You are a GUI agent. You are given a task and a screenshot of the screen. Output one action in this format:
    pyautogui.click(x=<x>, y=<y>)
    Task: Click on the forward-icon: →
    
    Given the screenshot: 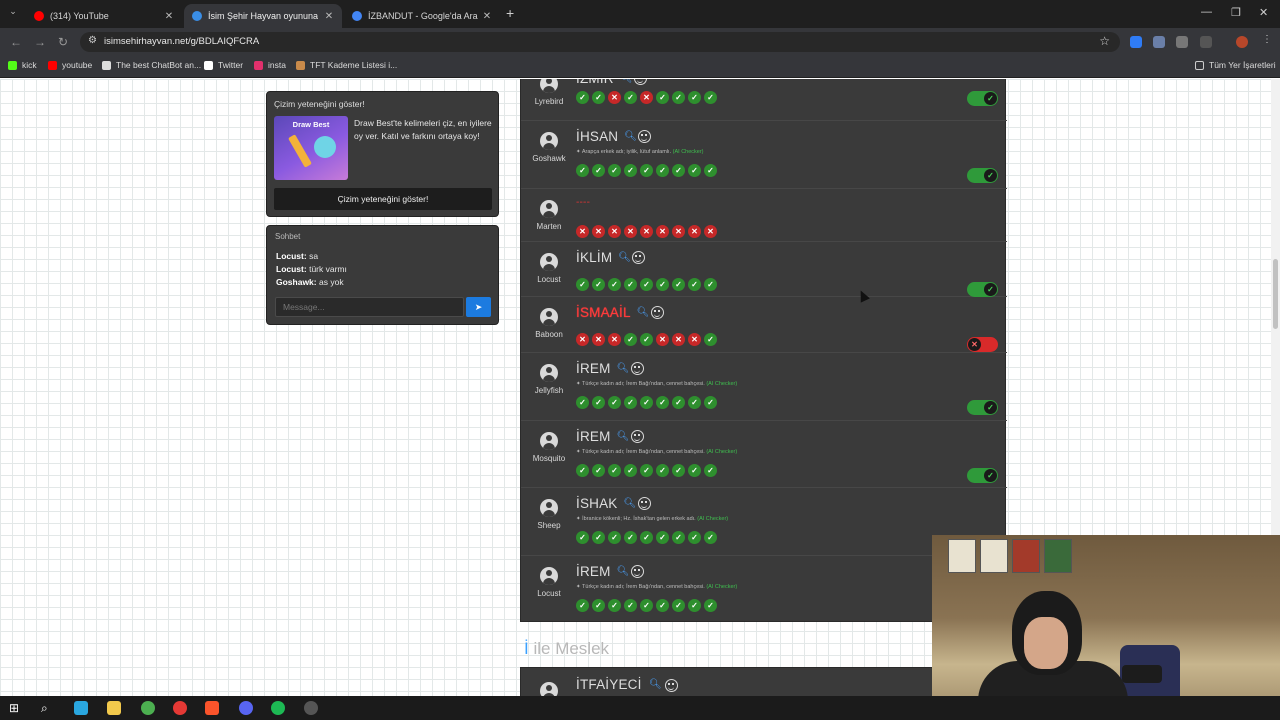 What is the action you would take?
    pyautogui.click(x=40, y=42)
    